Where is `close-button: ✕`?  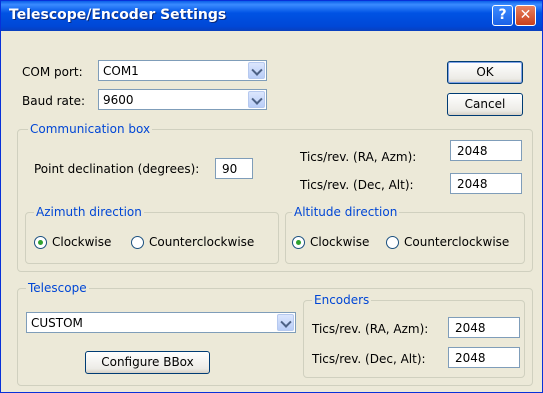 close-button: ✕ is located at coordinates (525, 15).